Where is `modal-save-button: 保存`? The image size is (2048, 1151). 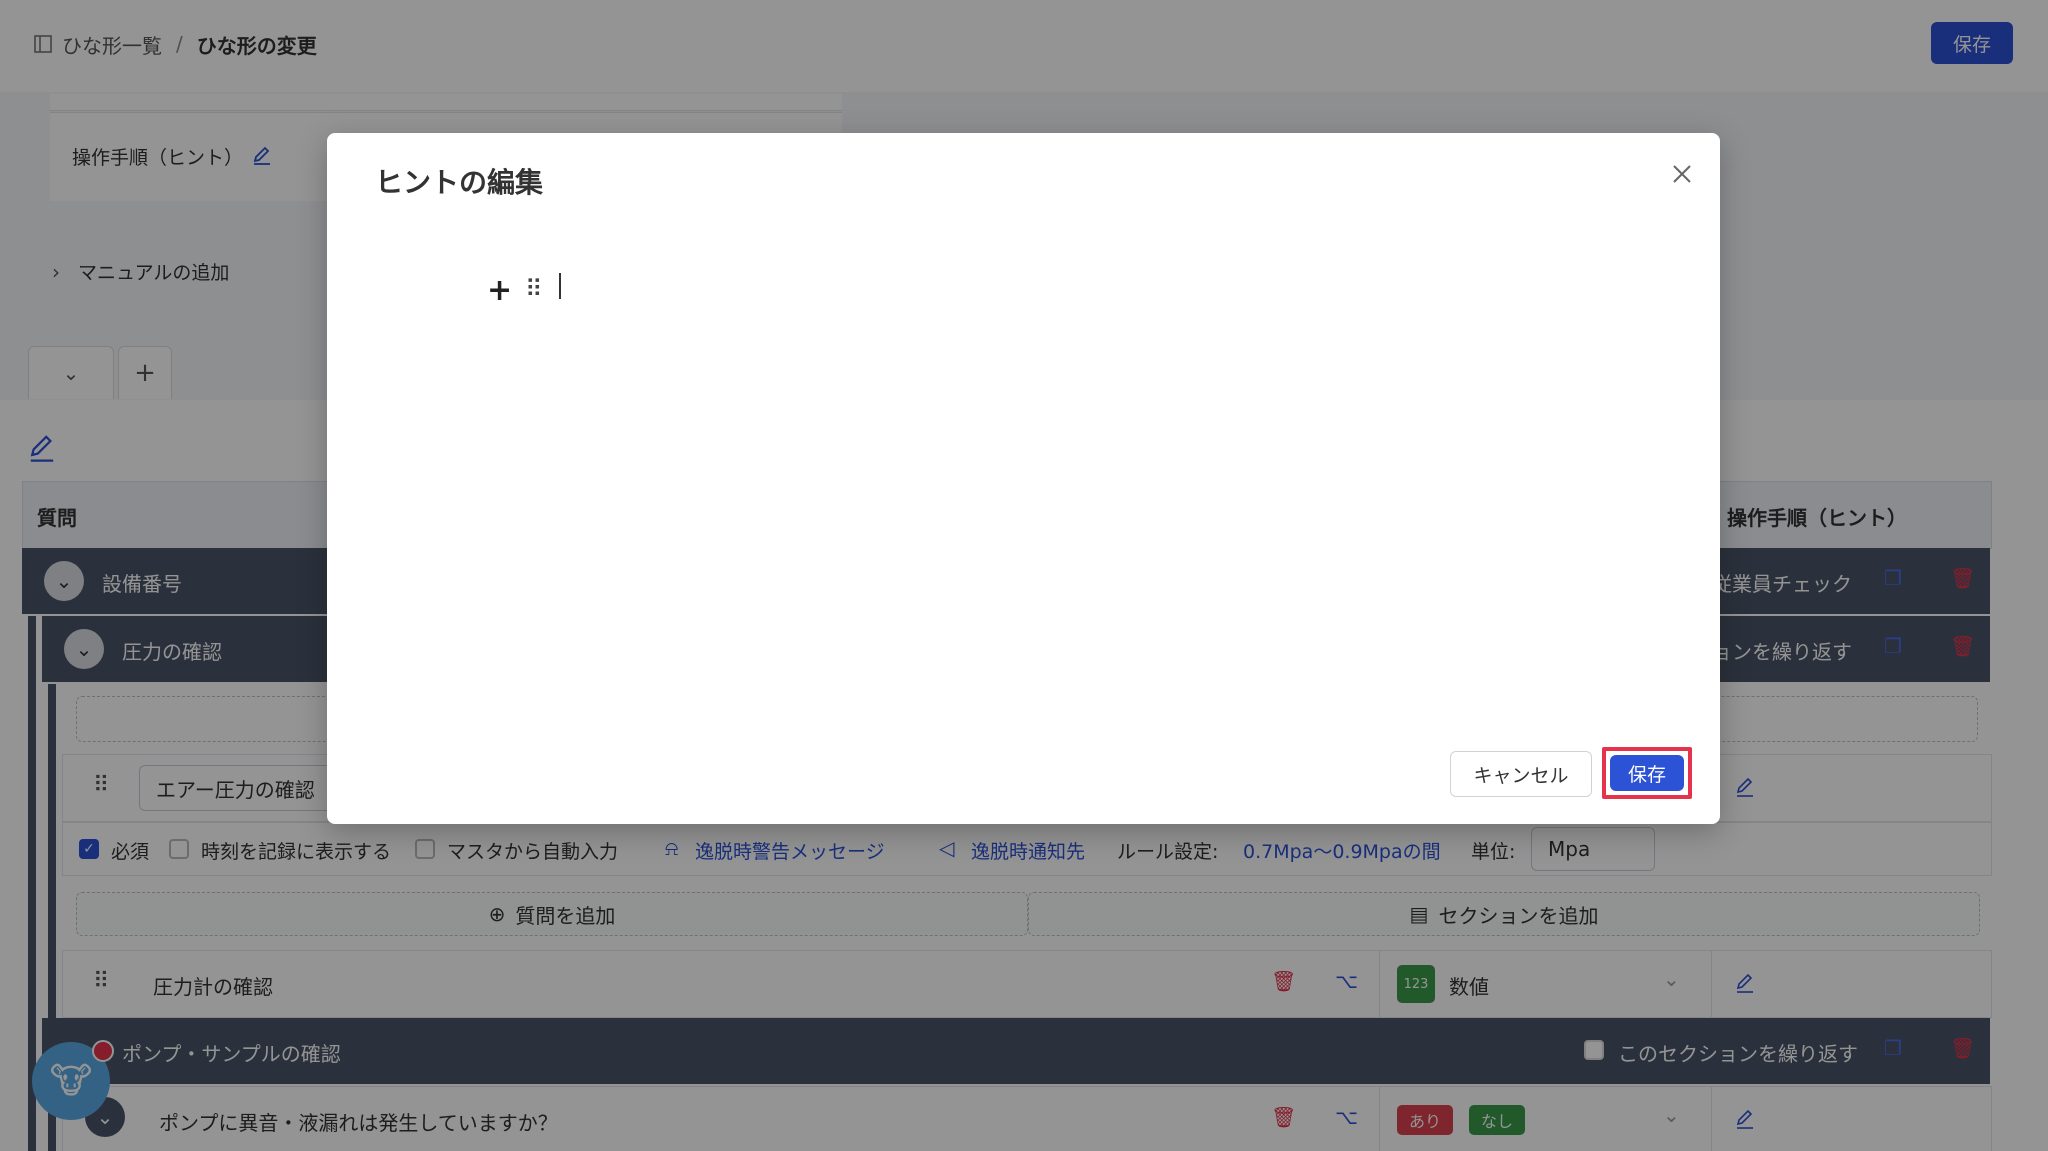
modal-save-button: 保存 is located at coordinates (1647, 773).